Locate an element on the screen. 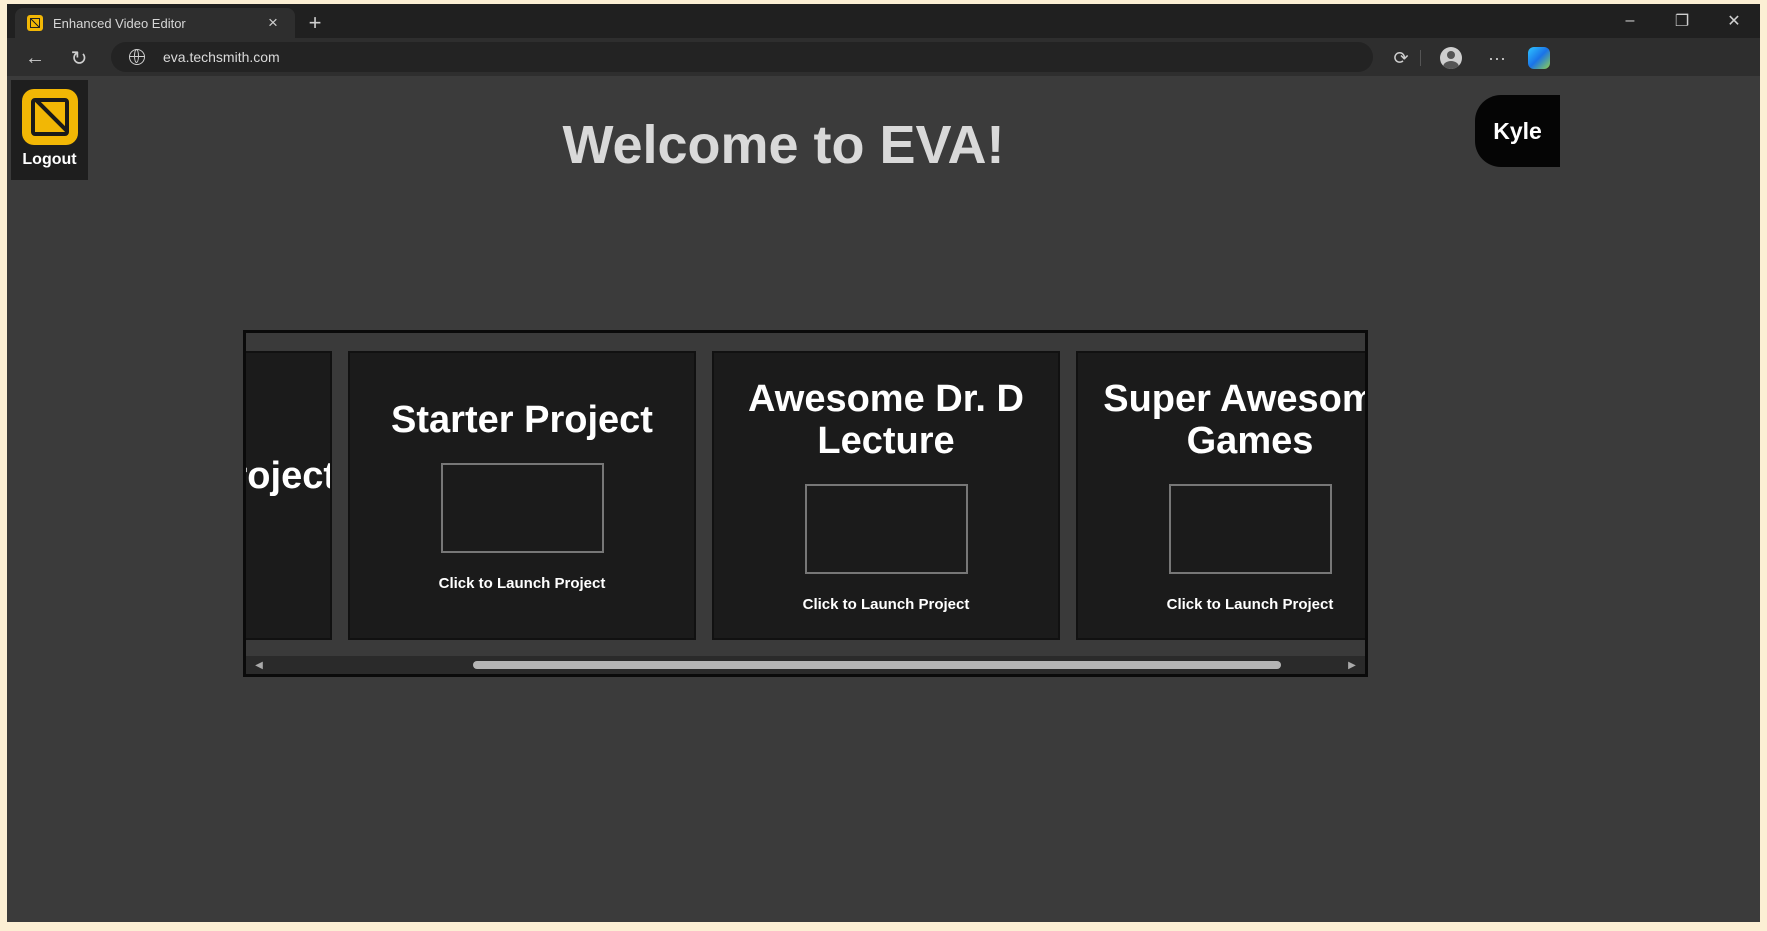 This screenshot has width=1767, height=931. page-title: Welcome to EVA! is located at coordinates (783, 145).